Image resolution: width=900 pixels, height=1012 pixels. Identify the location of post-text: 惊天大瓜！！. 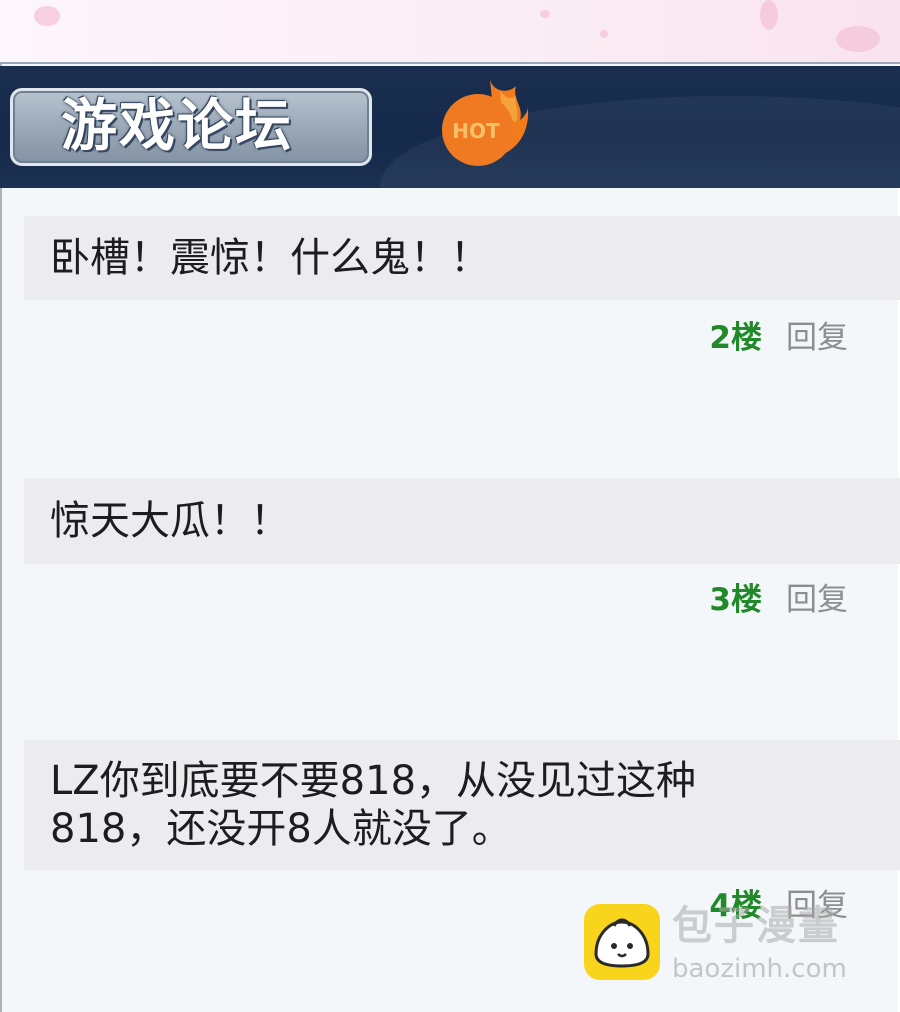
(170, 521).